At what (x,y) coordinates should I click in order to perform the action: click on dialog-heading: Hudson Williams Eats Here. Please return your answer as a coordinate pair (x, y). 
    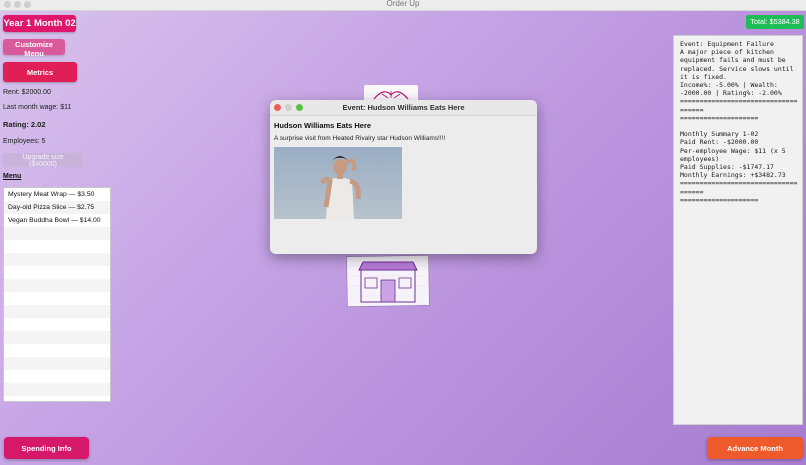
    Looking at the image, I should click on (323, 125).